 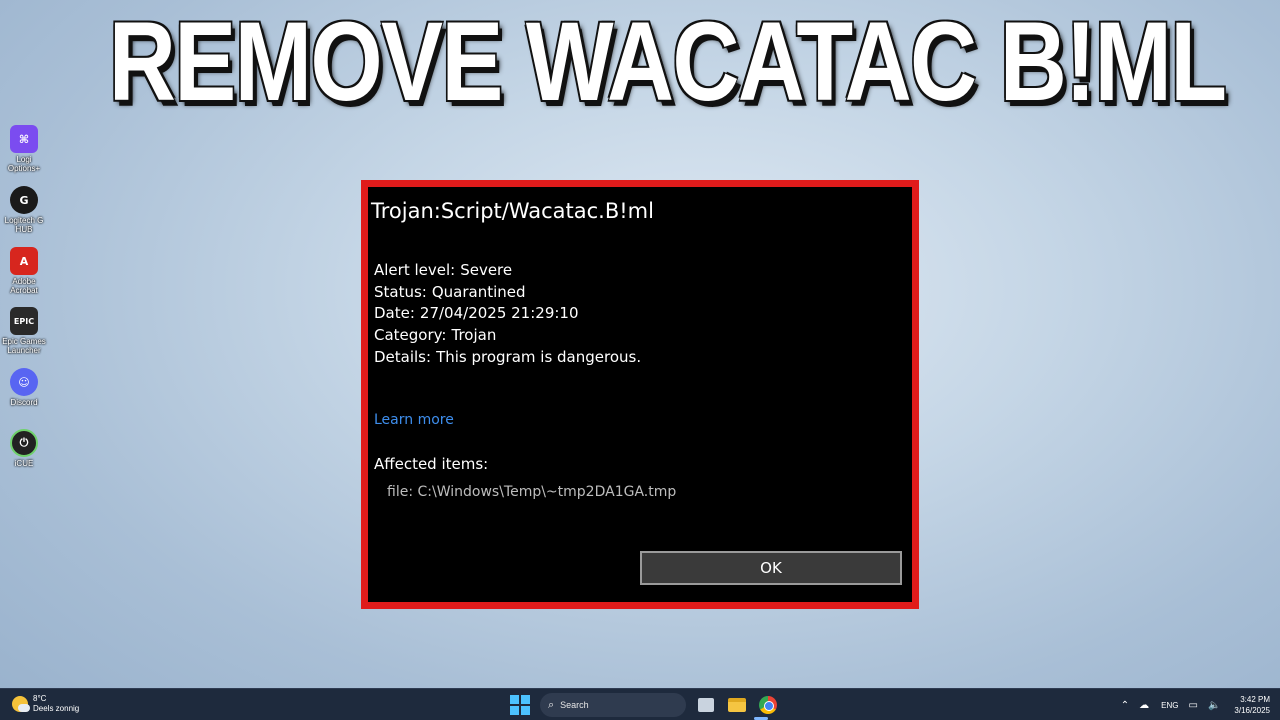 I want to click on field-label: Alert level:, so click(x=415, y=270).